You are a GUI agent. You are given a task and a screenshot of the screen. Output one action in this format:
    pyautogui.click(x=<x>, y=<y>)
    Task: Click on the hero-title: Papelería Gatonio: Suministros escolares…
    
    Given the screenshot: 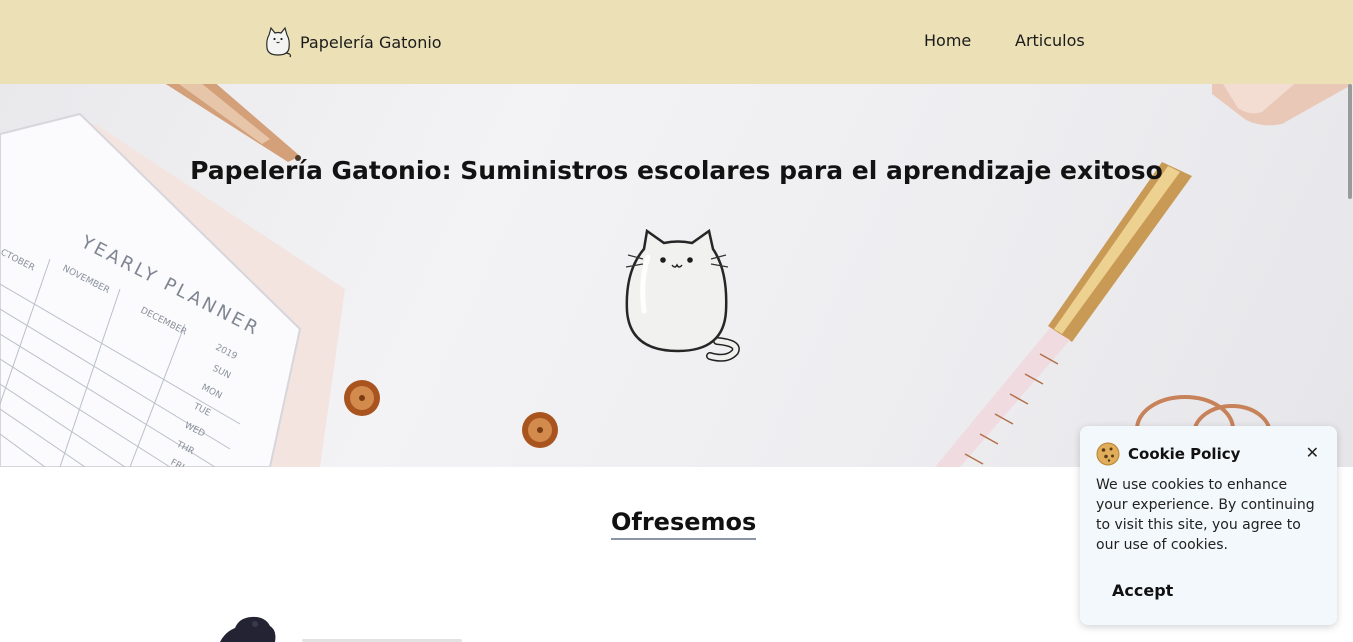 What is the action you would take?
    pyautogui.click(x=676, y=170)
    